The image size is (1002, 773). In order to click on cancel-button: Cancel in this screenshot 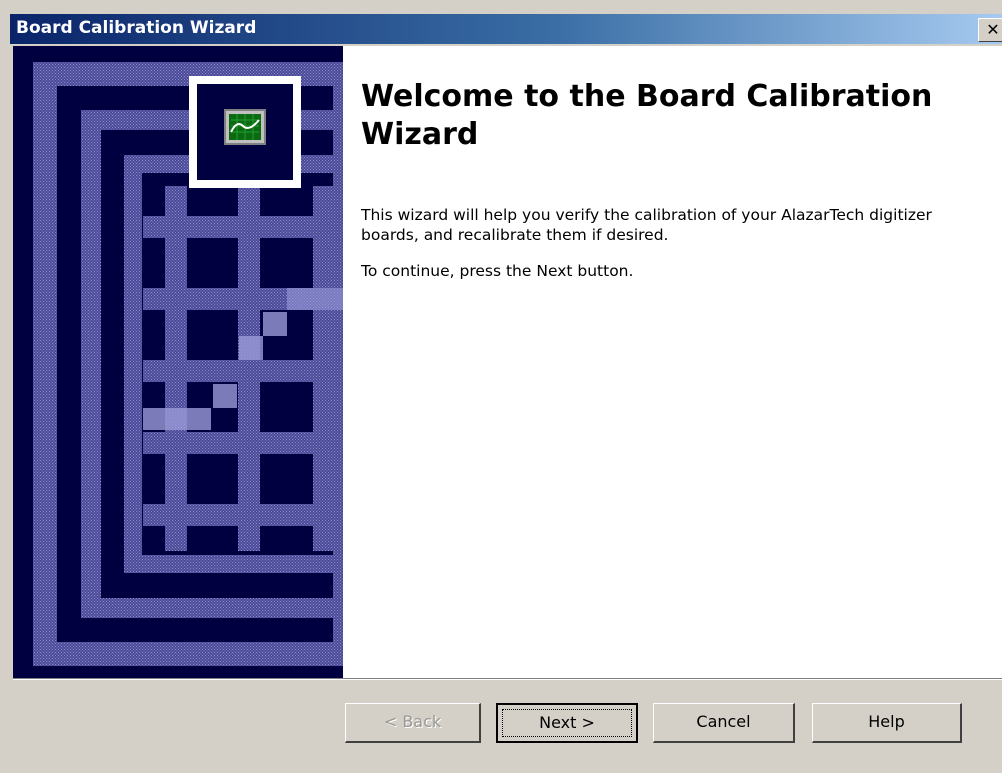, I will do `click(724, 723)`.